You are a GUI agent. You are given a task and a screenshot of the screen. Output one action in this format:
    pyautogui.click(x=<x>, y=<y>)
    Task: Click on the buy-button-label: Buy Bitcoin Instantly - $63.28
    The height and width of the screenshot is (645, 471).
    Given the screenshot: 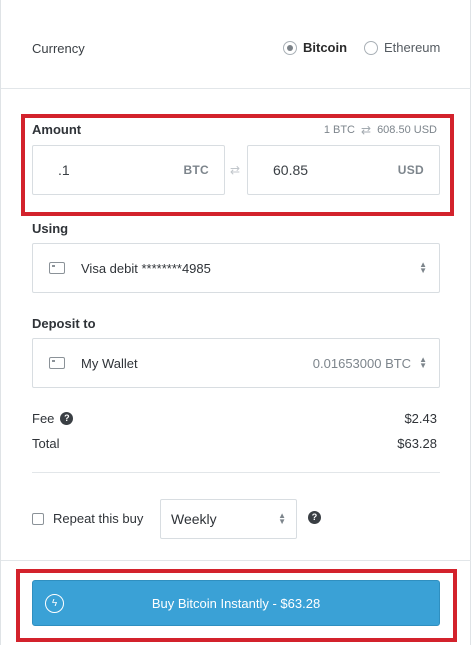 What is the action you would take?
    pyautogui.click(x=236, y=603)
    